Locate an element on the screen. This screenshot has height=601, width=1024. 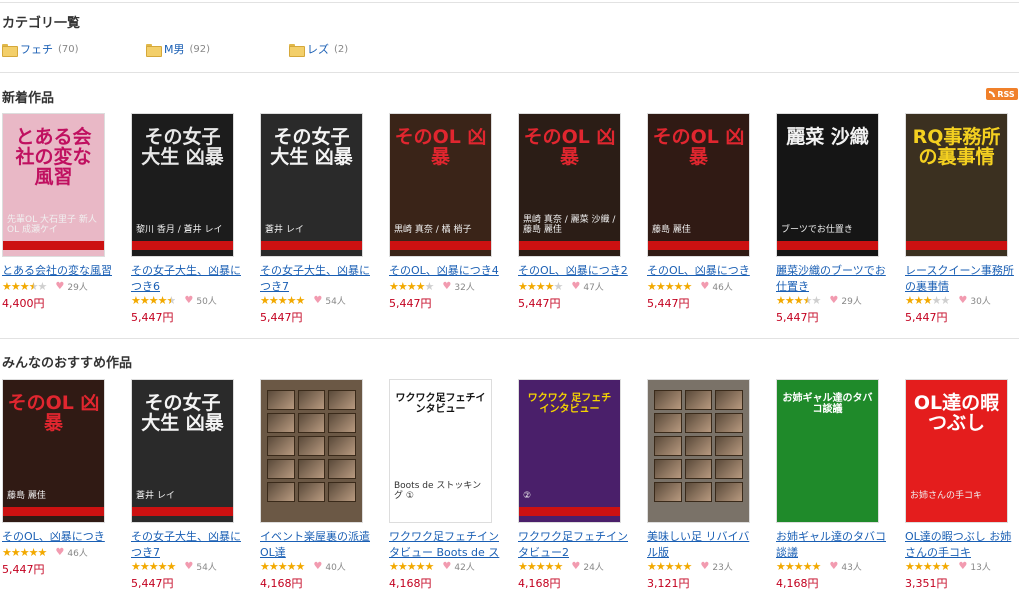
product-meta: ★★★★★ ♥ 40人 is located at coordinates (303, 566).